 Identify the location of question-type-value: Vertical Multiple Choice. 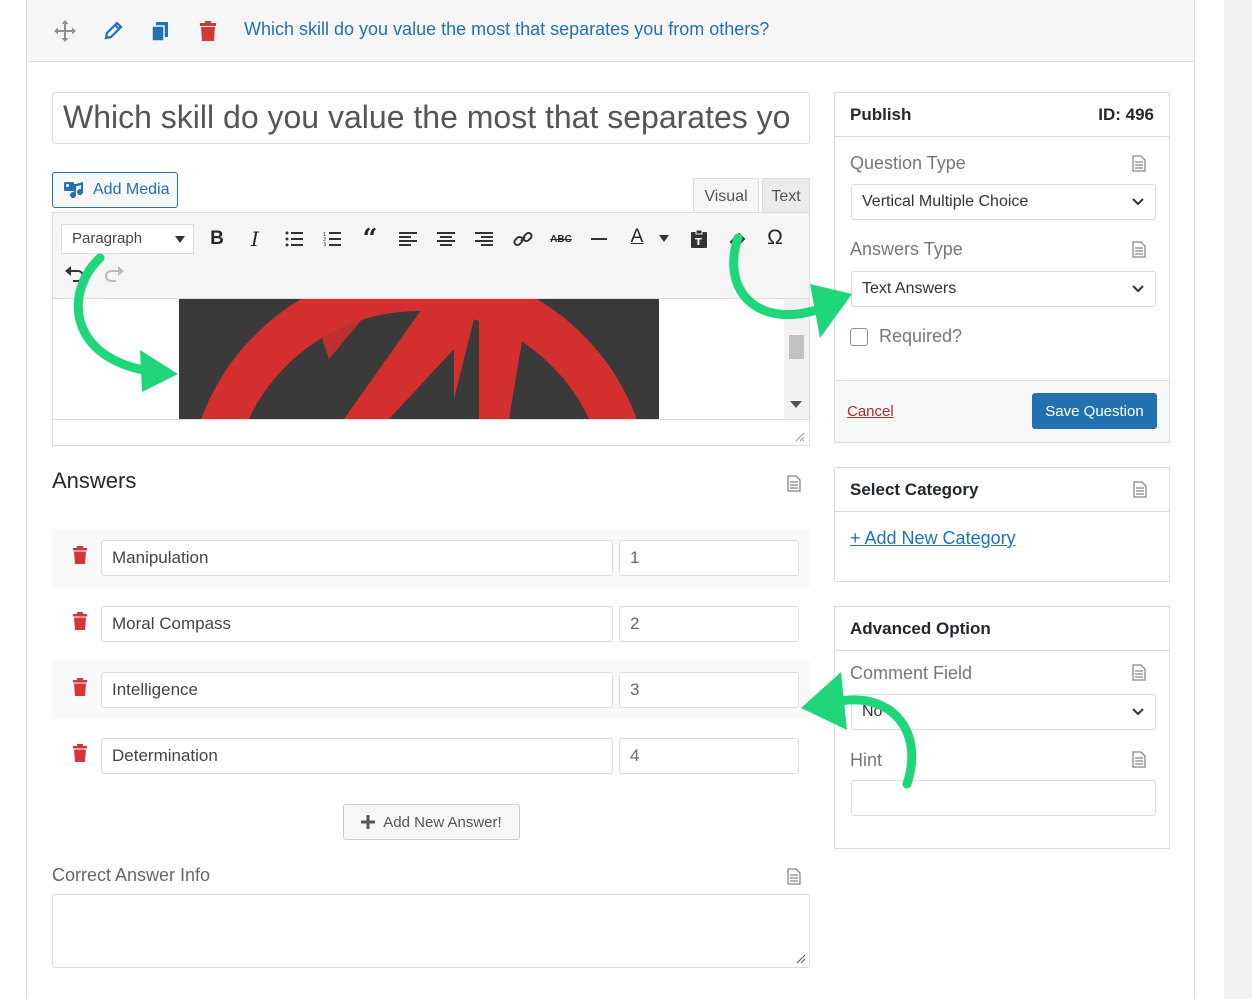
(945, 201).